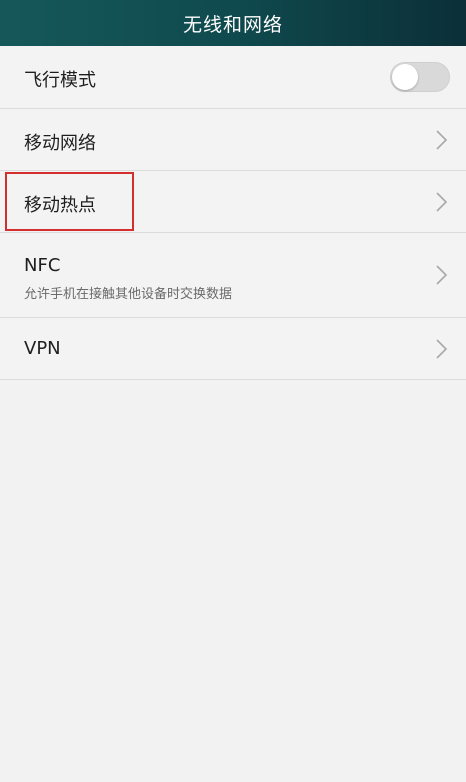  What do you see at coordinates (233, 140) in the screenshot?
I see `mobile-network-row: 移动网络` at bounding box center [233, 140].